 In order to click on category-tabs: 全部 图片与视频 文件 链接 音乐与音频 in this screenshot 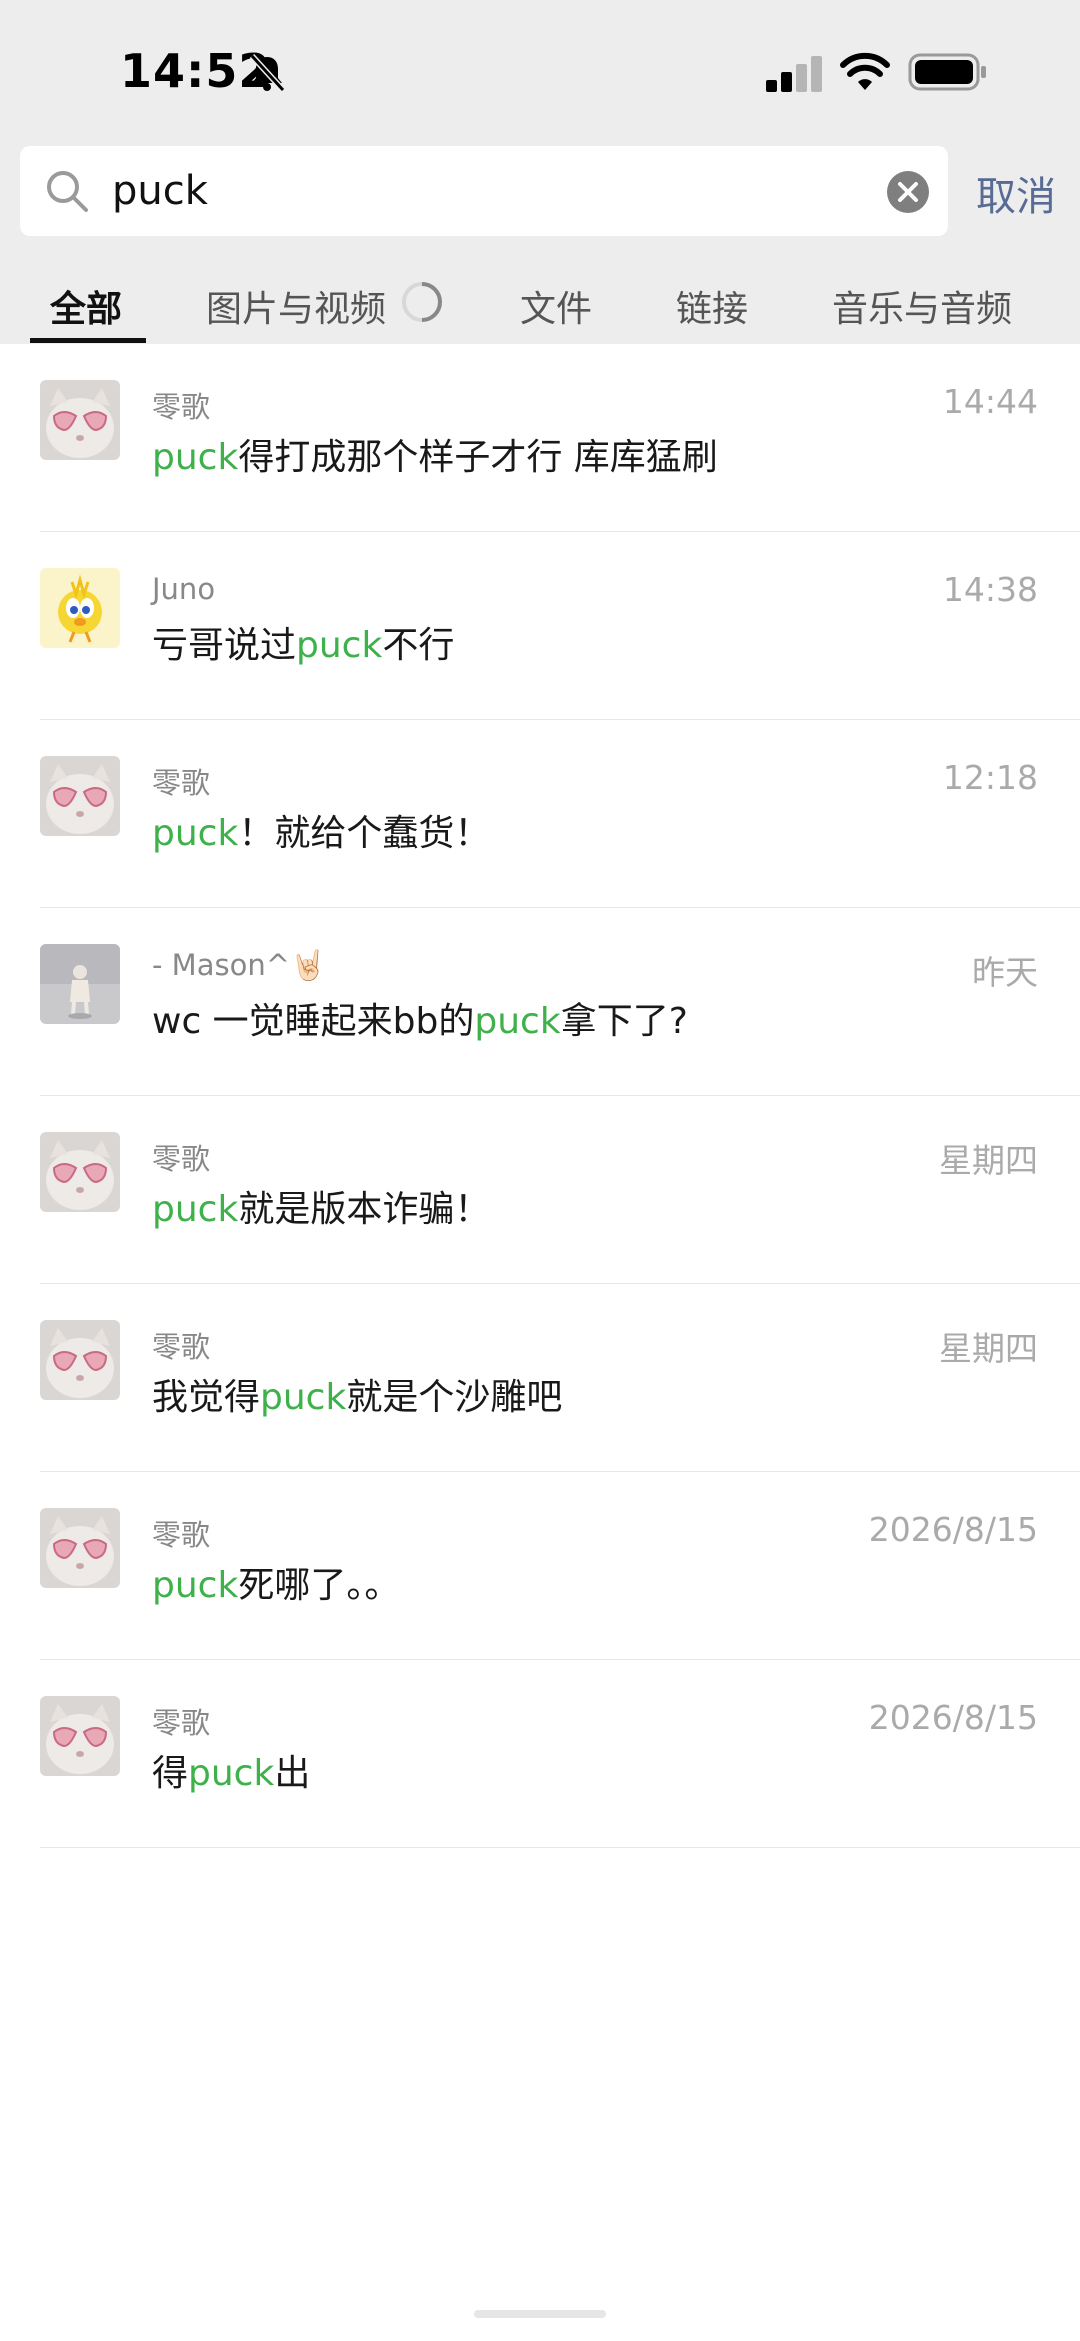, I will do `click(540, 307)`.